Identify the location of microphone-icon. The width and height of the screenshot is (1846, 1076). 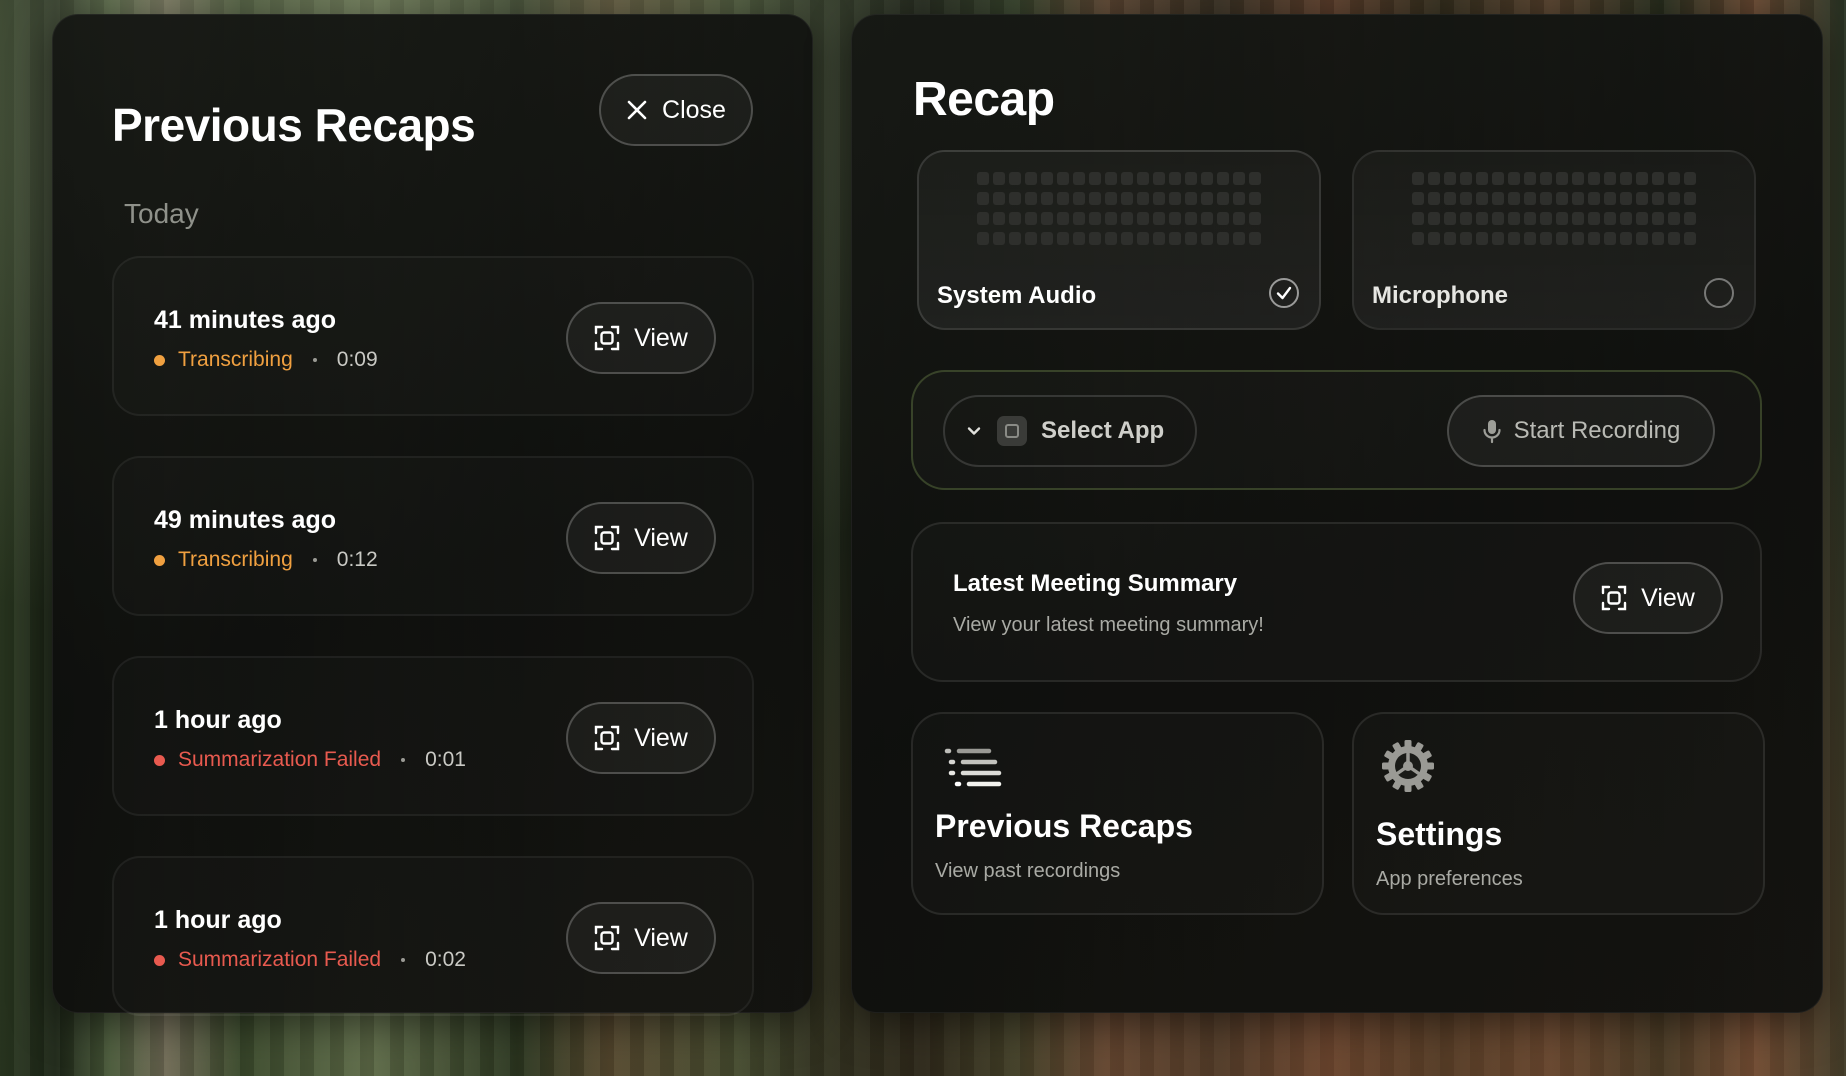
(1492, 432).